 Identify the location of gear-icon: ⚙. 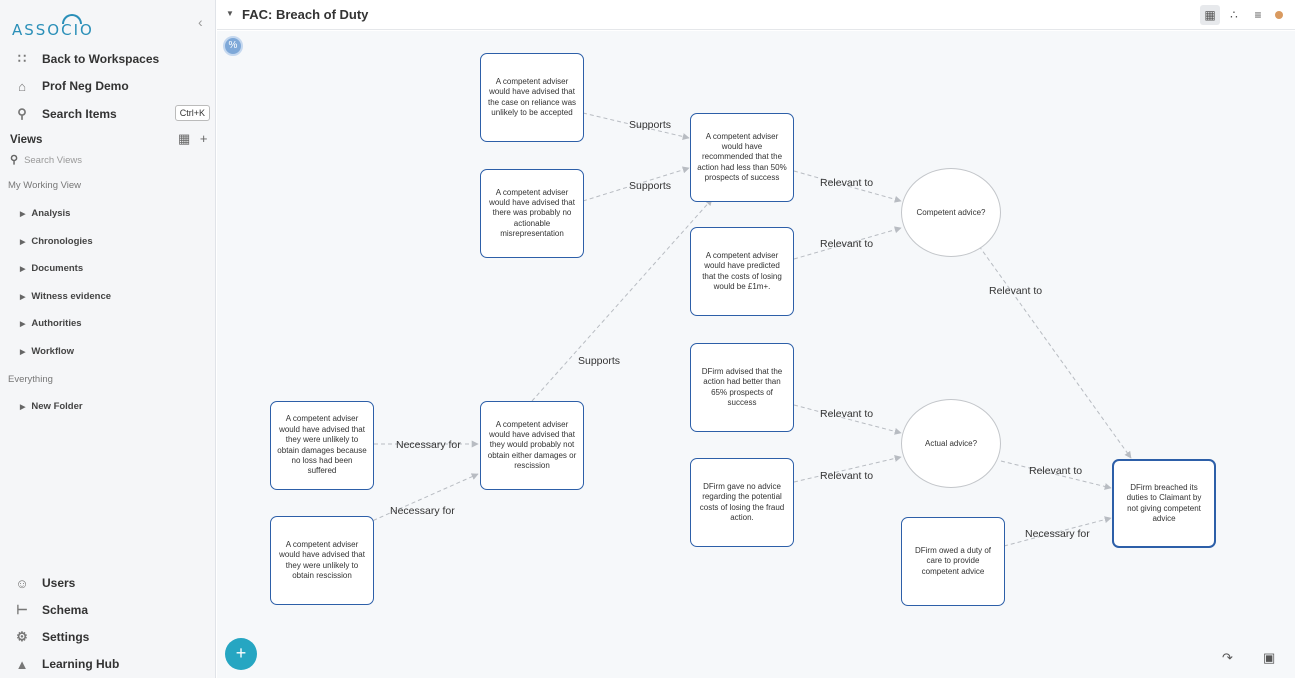
(22, 636).